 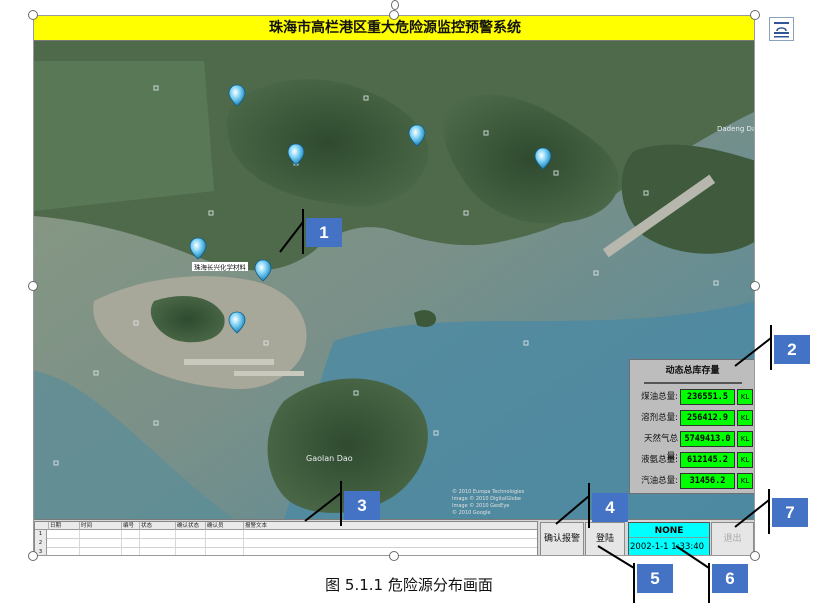 I want to click on callout-number: 1, so click(x=324, y=232).